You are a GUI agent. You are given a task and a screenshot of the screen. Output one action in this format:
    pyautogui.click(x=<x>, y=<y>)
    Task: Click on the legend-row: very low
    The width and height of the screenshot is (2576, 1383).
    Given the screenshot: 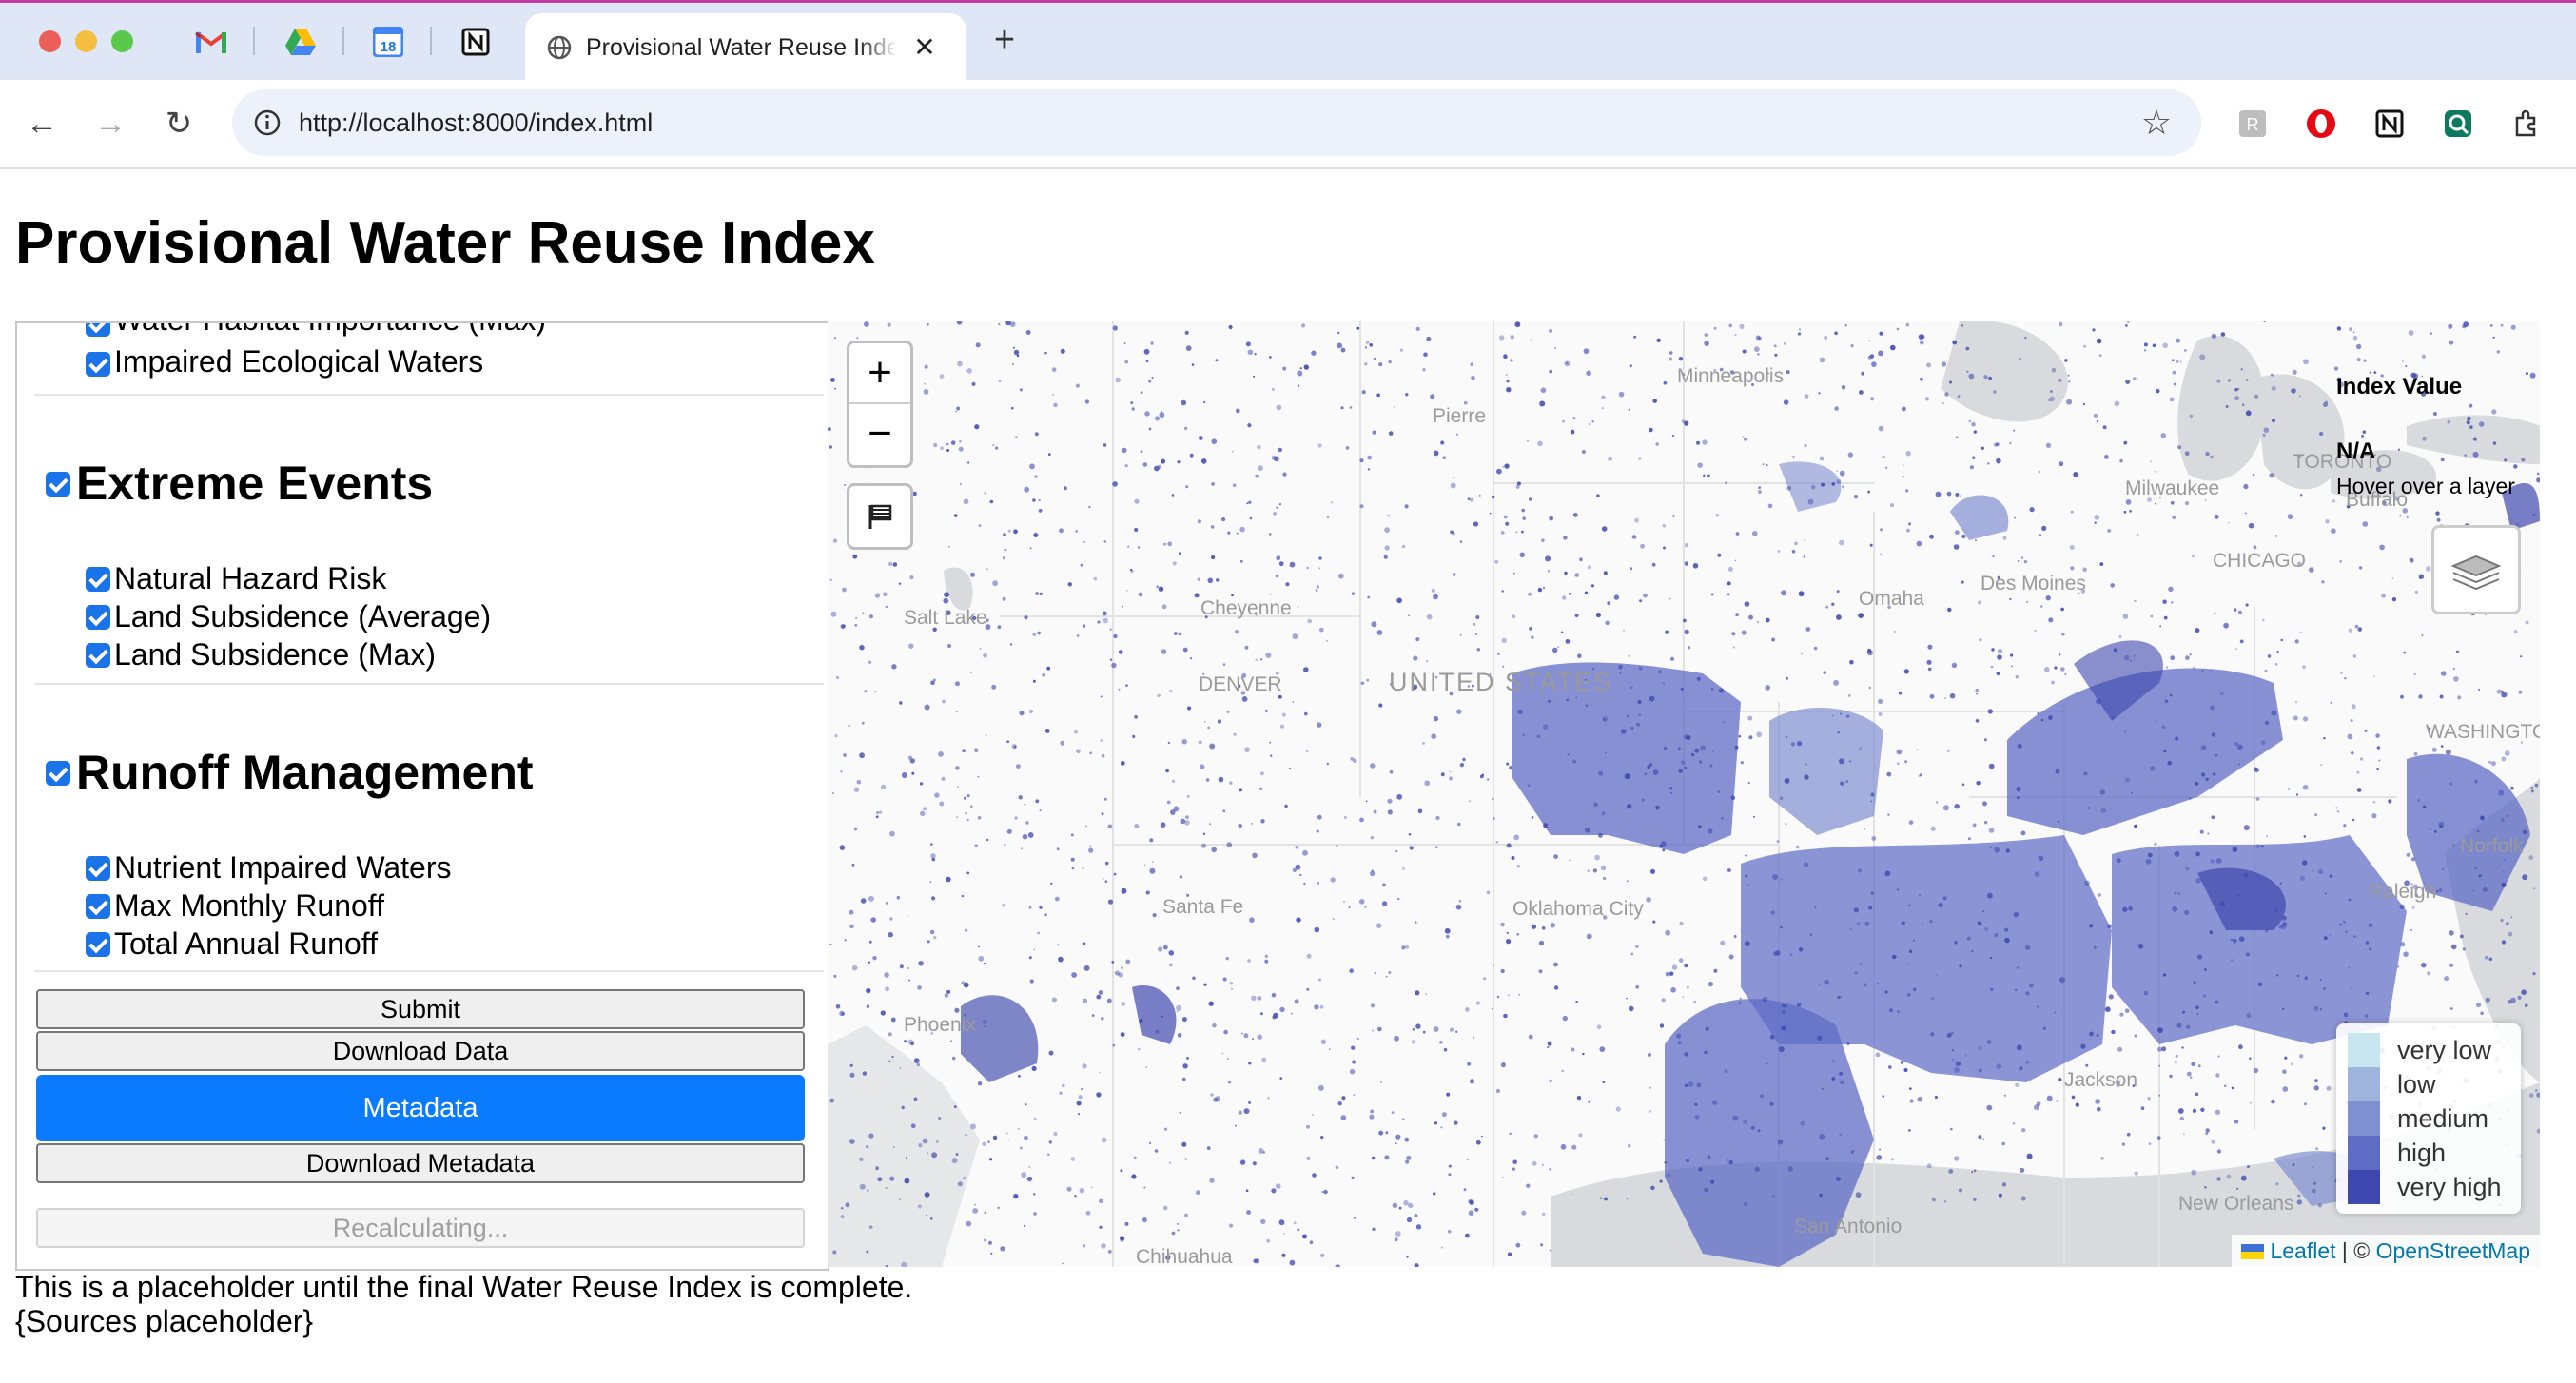 What is the action you would take?
    pyautogui.click(x=2433, y=1050)
    